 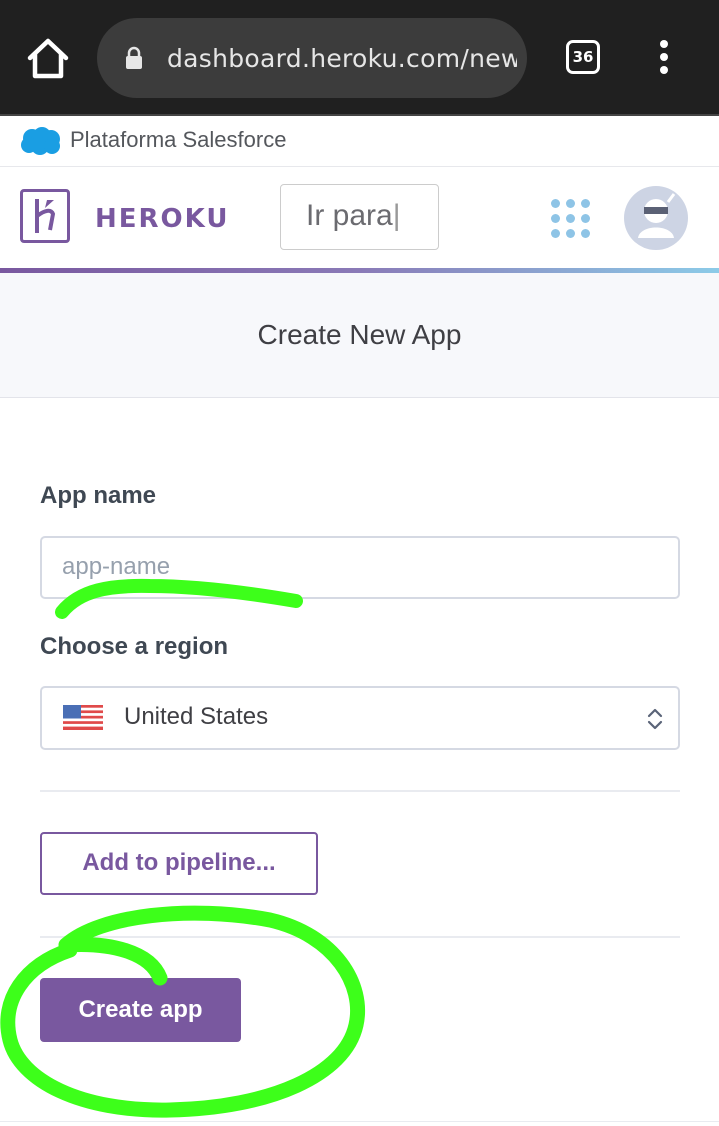 What do you see at coordinates (140, 1010) in the screenshot?
I see `create-app-button: Create app` at bounding box center [140, 1010].